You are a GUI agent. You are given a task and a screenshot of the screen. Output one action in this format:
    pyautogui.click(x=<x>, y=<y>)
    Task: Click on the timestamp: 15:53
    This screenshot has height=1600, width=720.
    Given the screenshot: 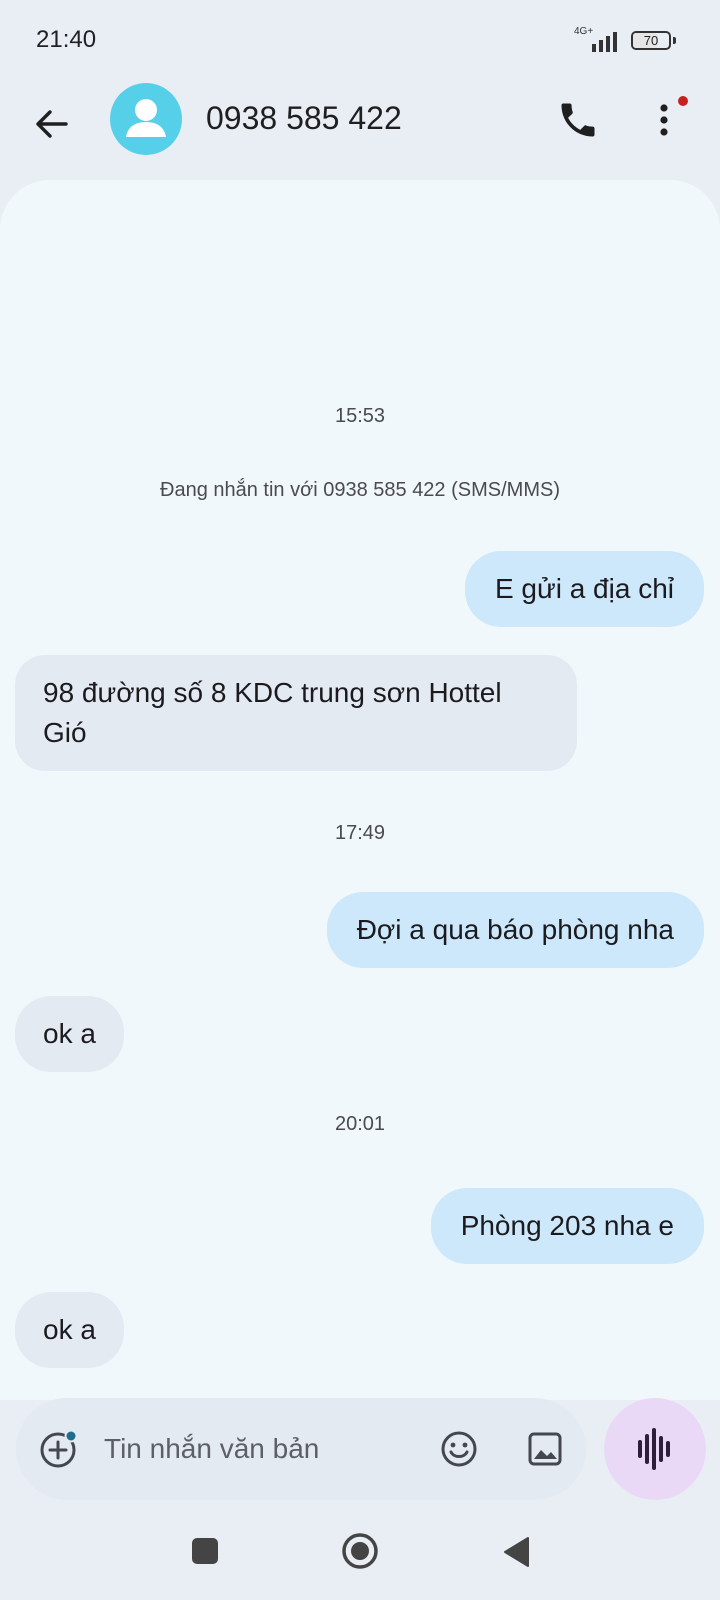 What is the action you would take?
    pyautogui.click(x=360, y=416)
    